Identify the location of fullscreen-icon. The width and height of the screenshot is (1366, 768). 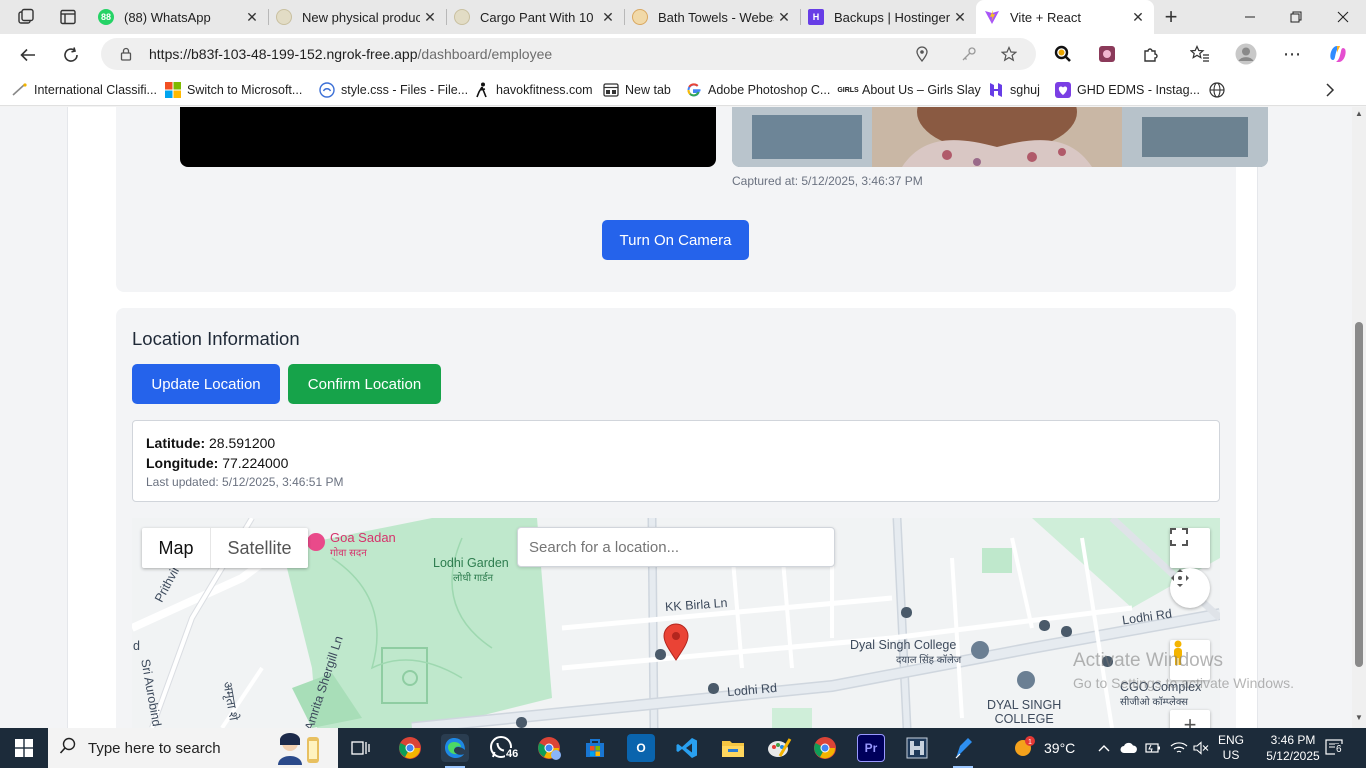
(1190, 548).